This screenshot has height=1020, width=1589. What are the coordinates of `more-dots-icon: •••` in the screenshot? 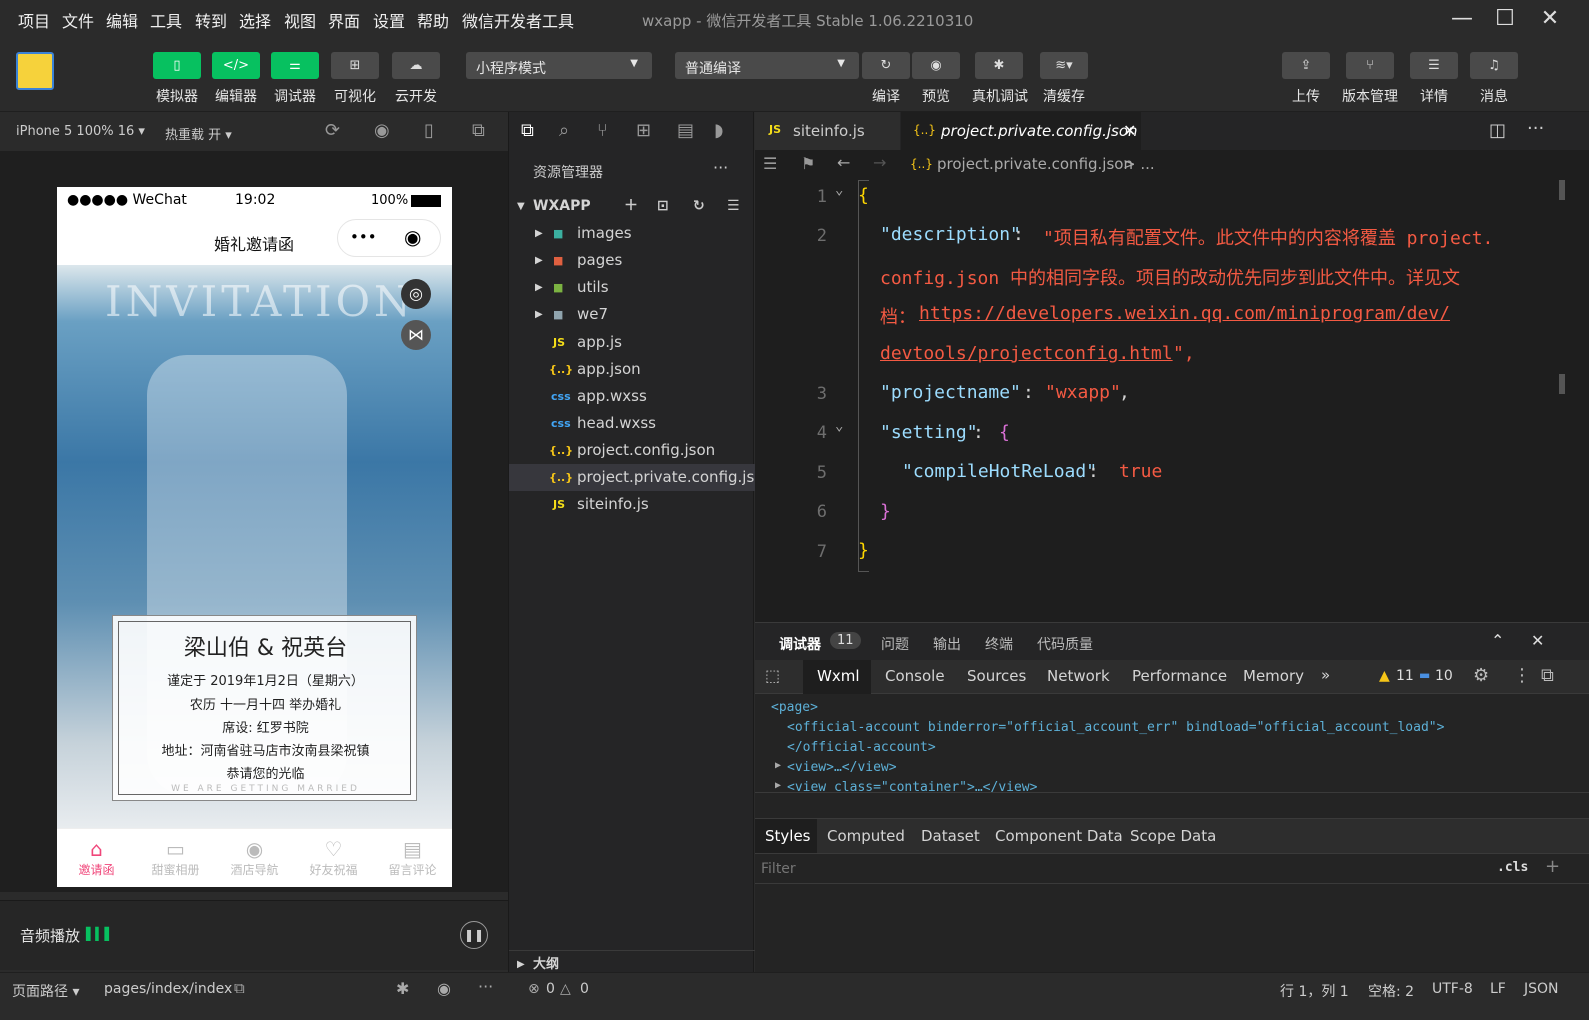 It's located at (363, 237).